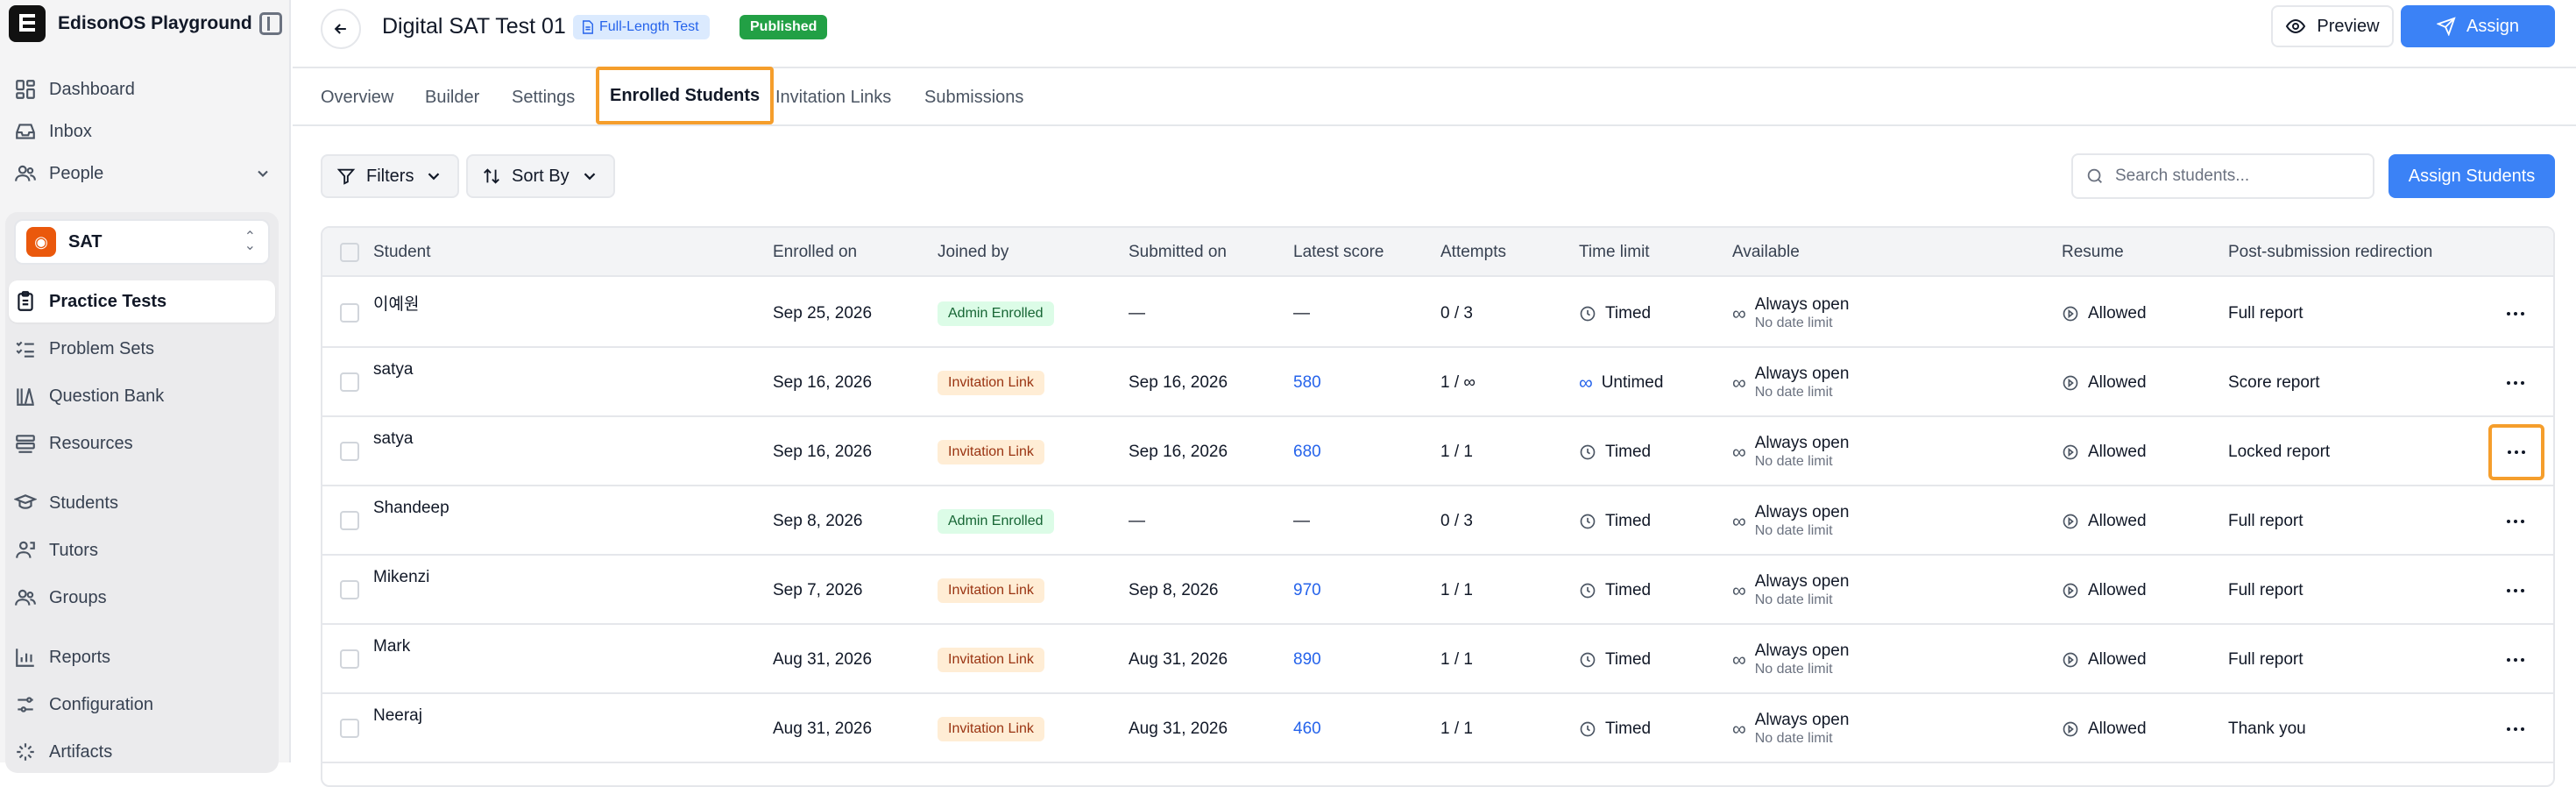 This screenshot has width=2576, height=787. What do you see at coordinates (1766, 252) in the screenshot?
I see `column-header: Available` at bounding box center [1766, 252].